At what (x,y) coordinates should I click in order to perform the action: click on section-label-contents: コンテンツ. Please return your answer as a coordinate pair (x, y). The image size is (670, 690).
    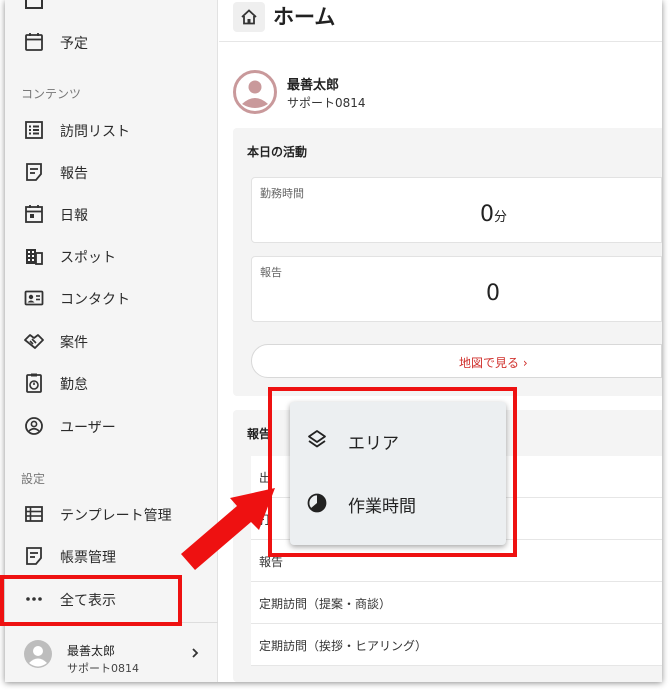
    Looking at the image, I should click on (51, 94).